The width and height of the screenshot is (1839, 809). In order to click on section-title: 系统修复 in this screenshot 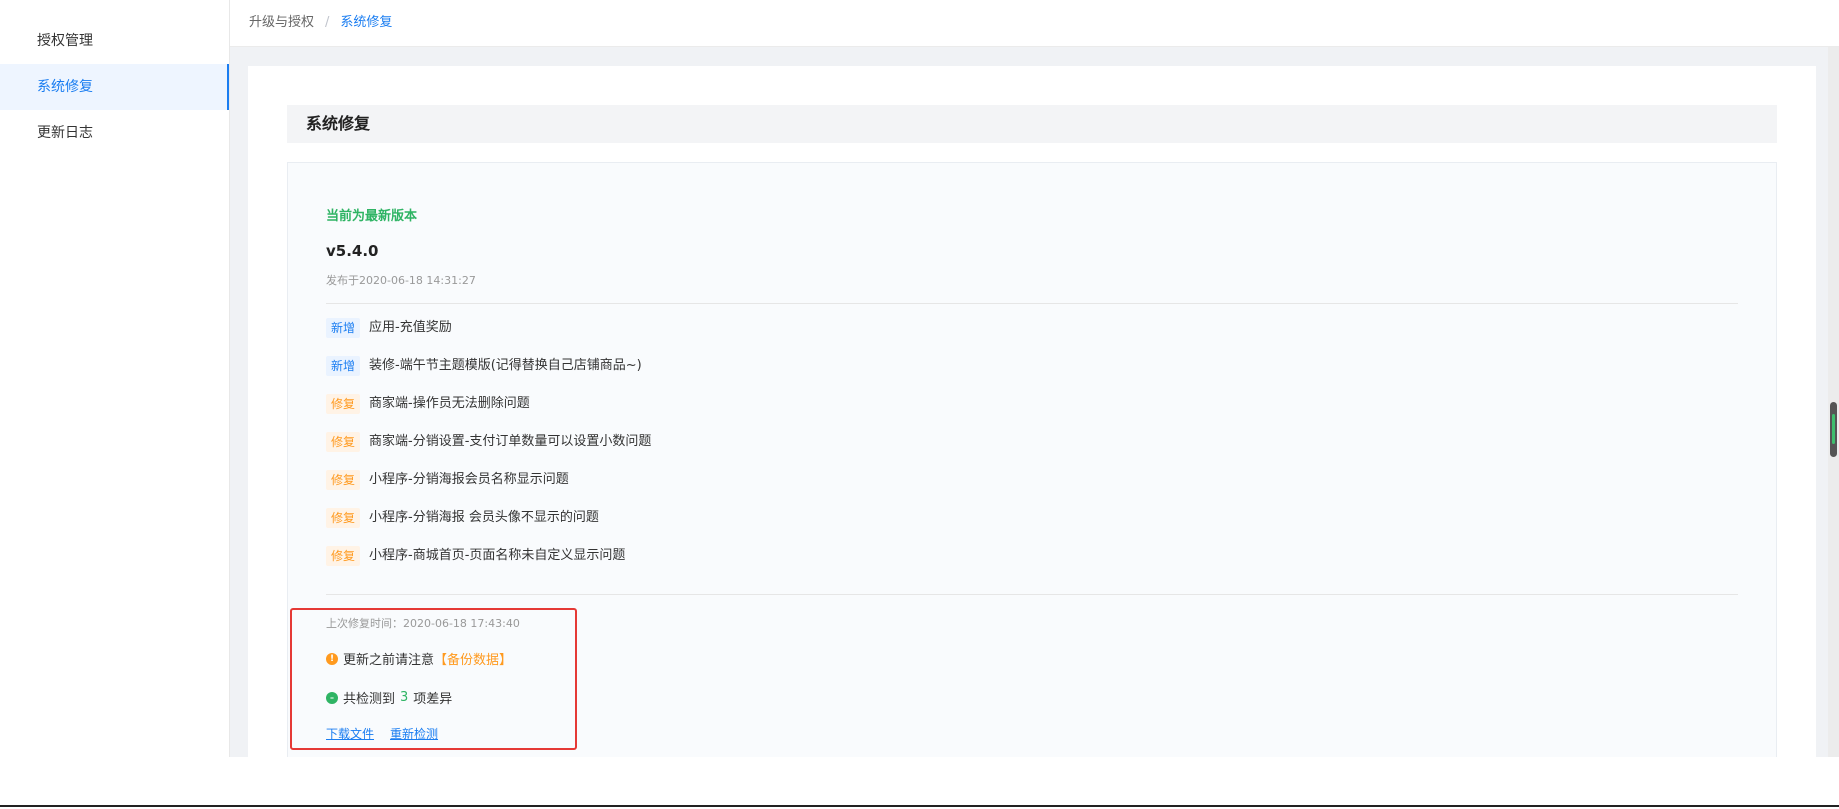, I will do `click(1032, 124)`.